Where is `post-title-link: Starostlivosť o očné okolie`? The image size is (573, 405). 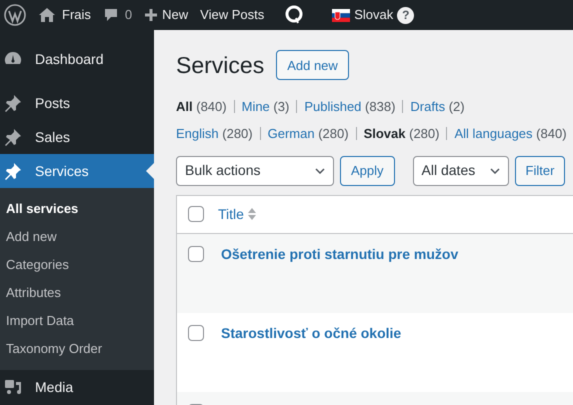
post-title-link: Starostlivosť o očné okolie is located at coordinates (311, 333).